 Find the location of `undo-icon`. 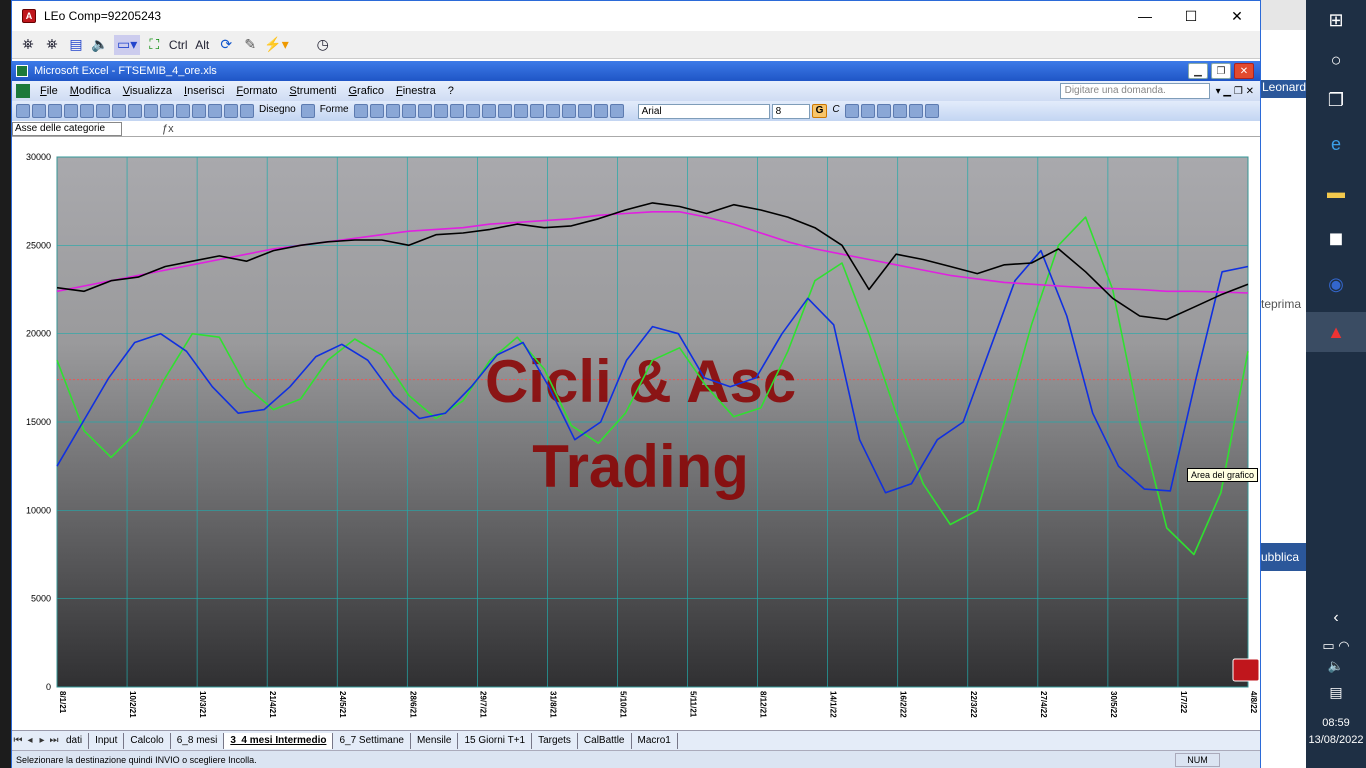

undo-icon is located at coordinates (183, 111).